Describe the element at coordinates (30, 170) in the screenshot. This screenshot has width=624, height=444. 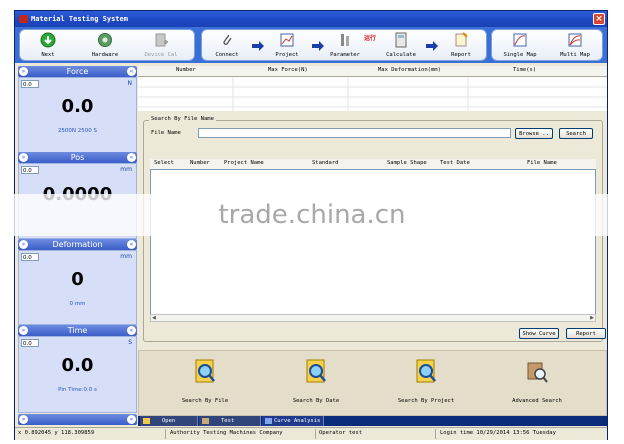
I see `pos-small-value: 0.0` at that location.